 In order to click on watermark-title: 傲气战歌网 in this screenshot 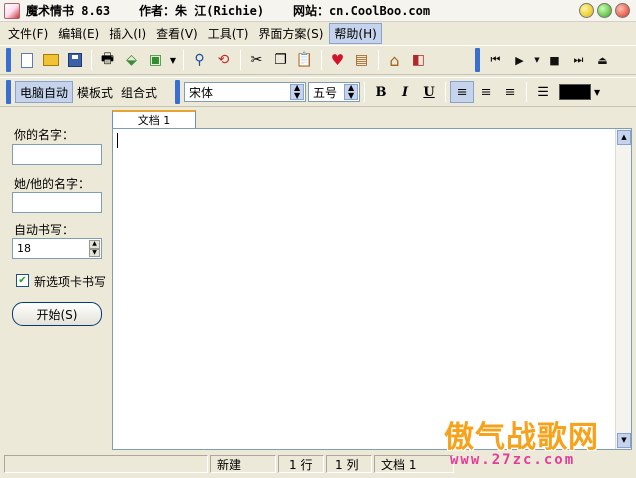, I will do `click(521, 437)`.